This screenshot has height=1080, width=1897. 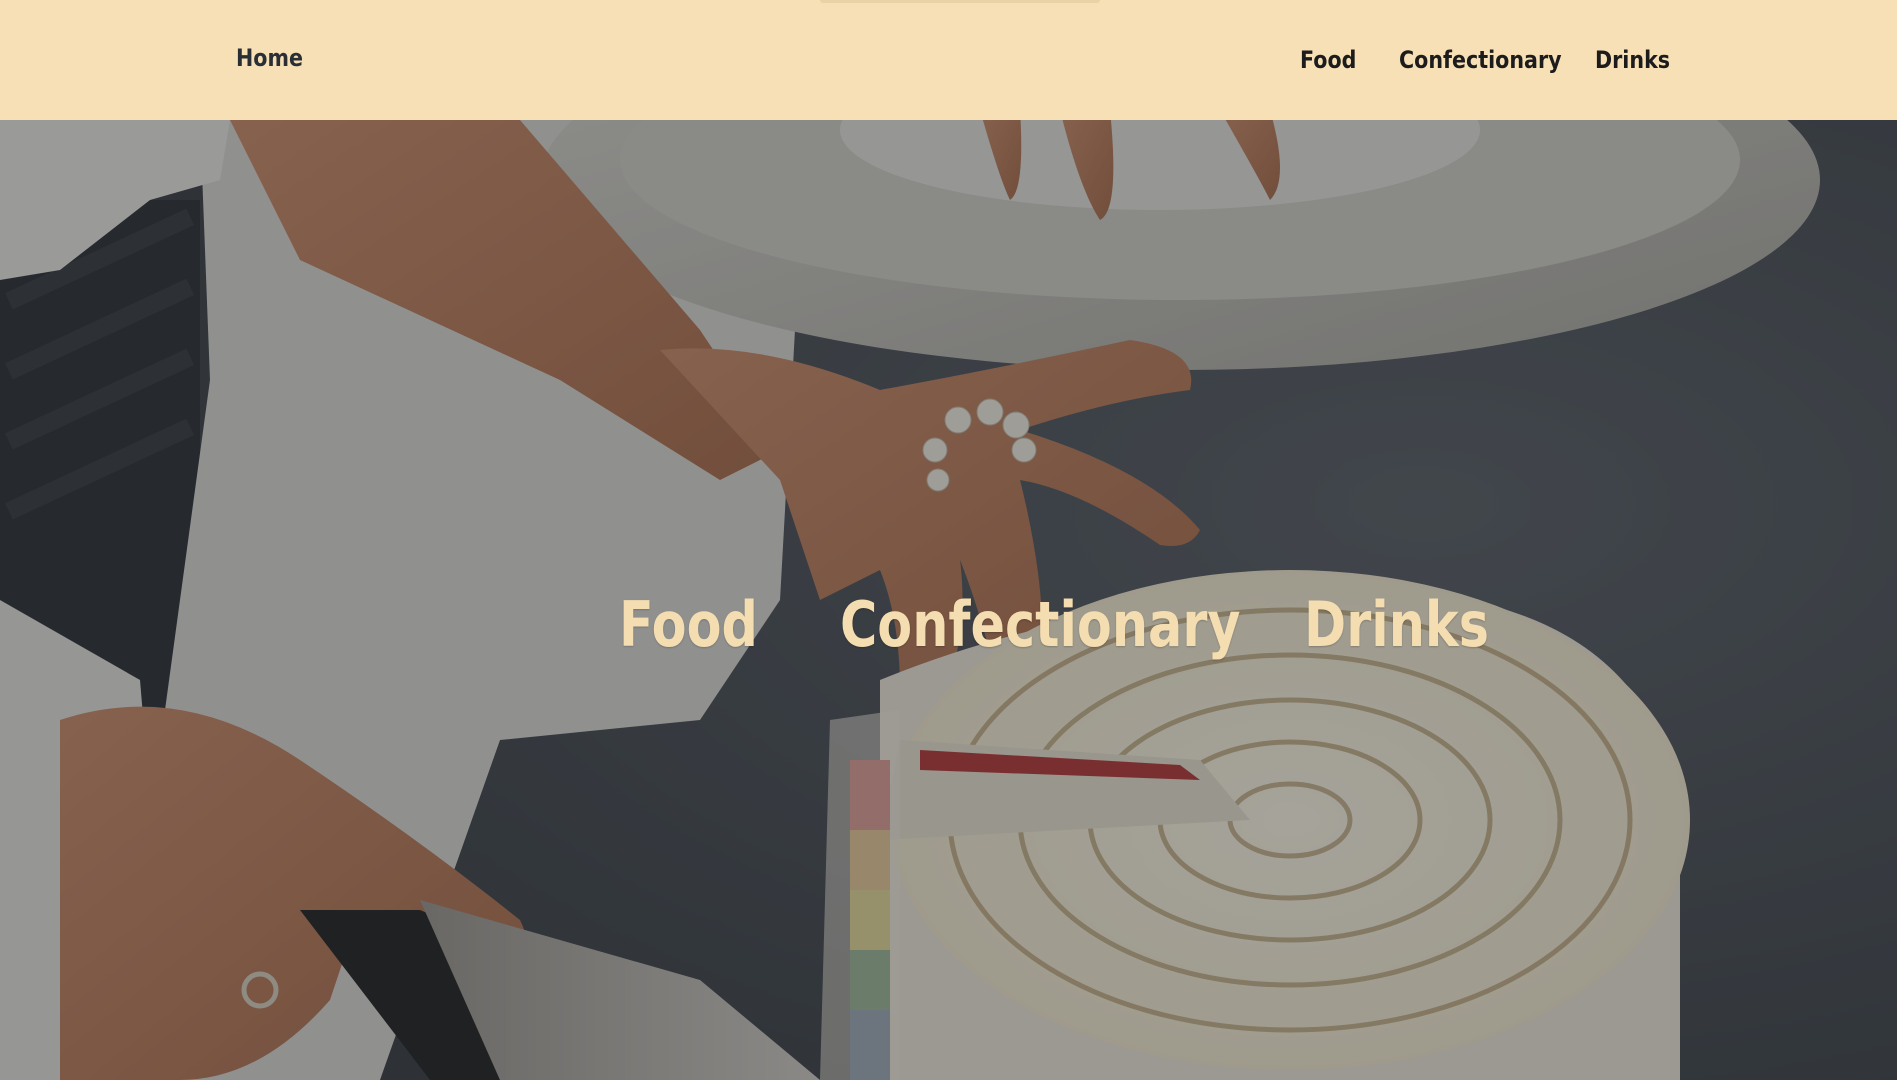 I want to click on navbar-notch, so click(x=960, y=1).